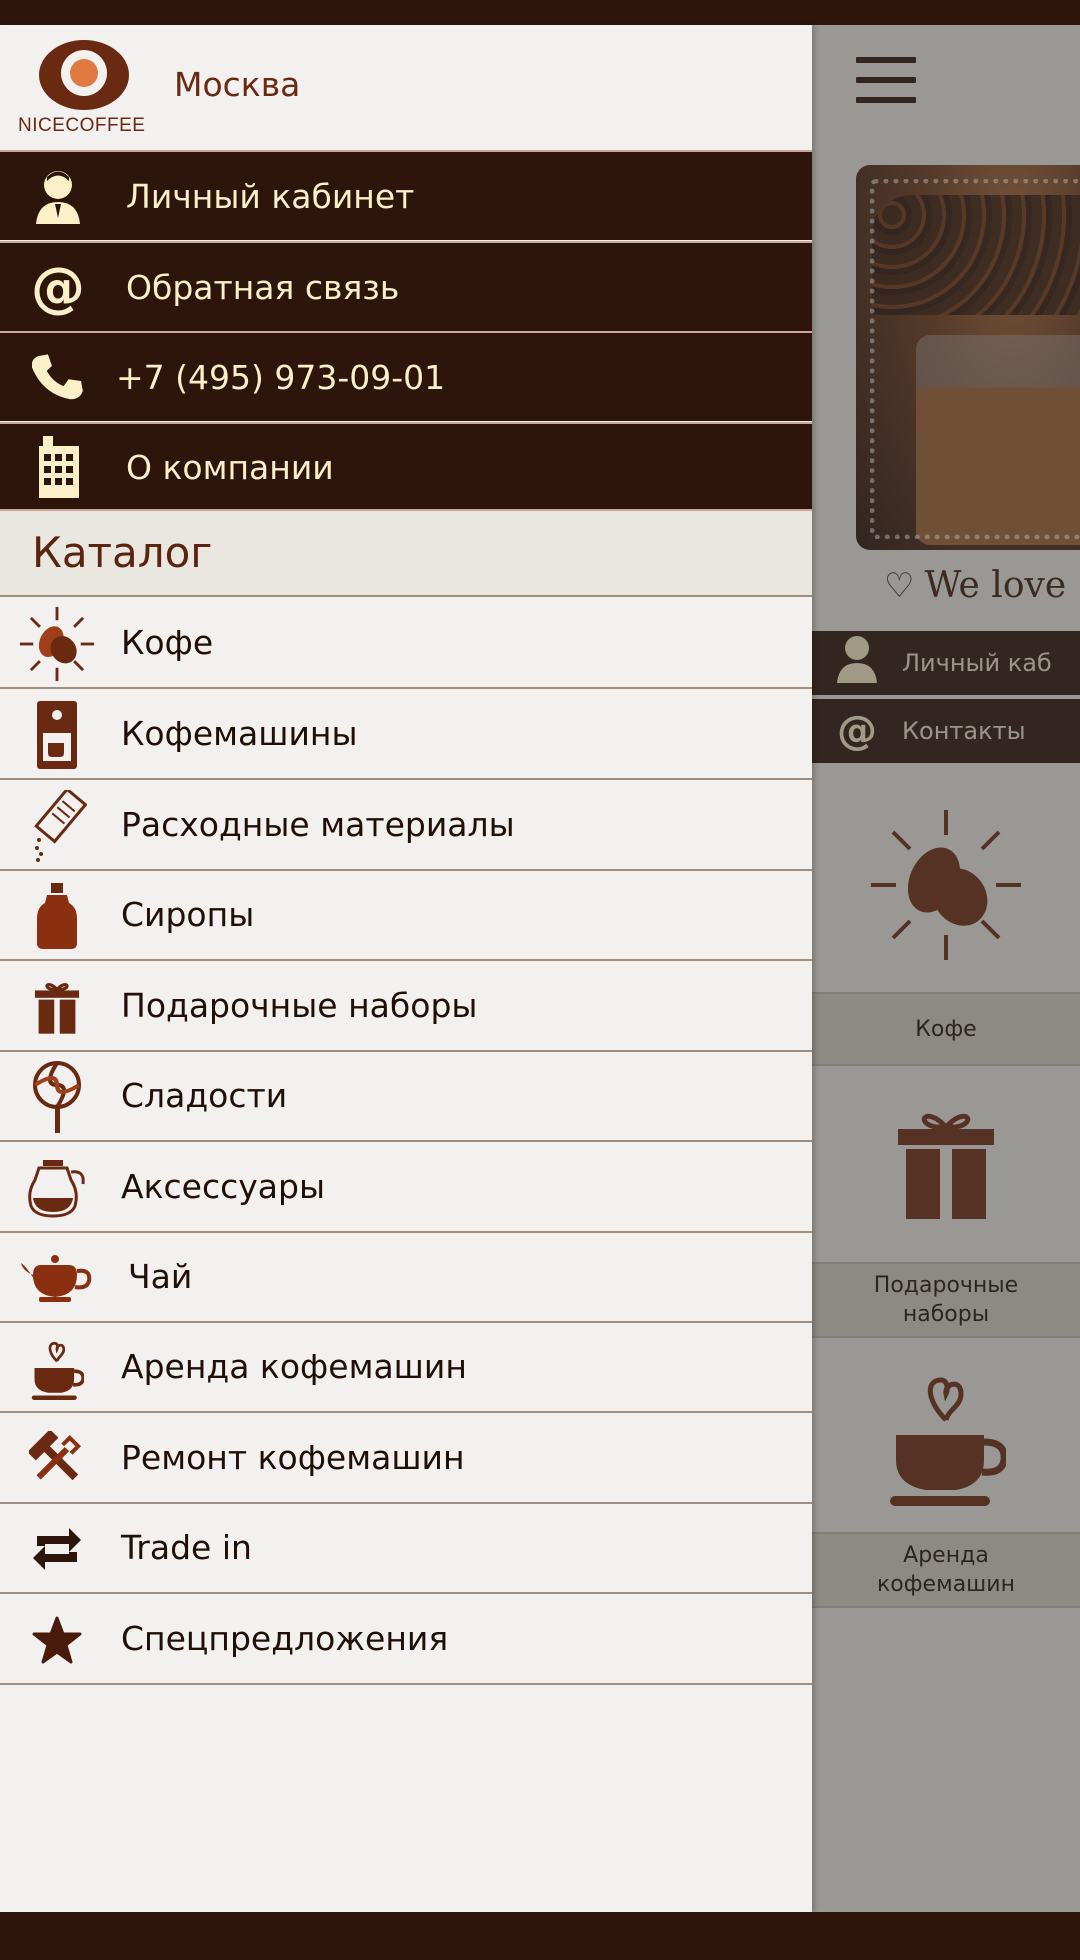 The image size is (1080, 1960). I want to click on bg-tile-coffee-label: Кофе, so click(946, 1029).